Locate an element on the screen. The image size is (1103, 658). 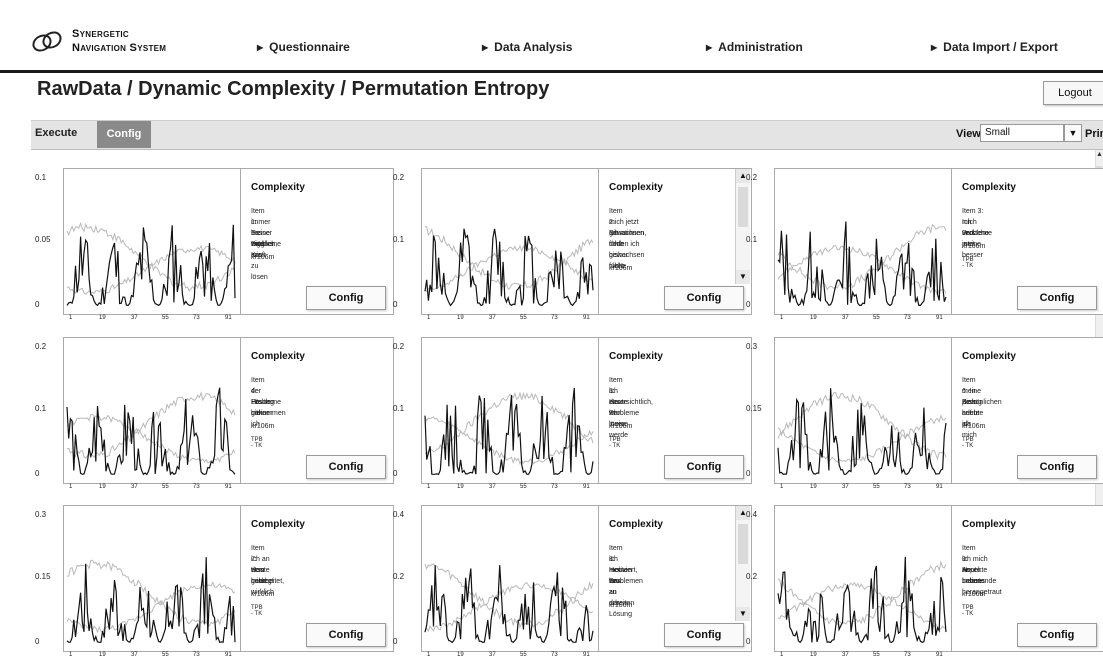
nav-data-import-export: ▶ Data Import / Export is located at coordinates (994, 47).